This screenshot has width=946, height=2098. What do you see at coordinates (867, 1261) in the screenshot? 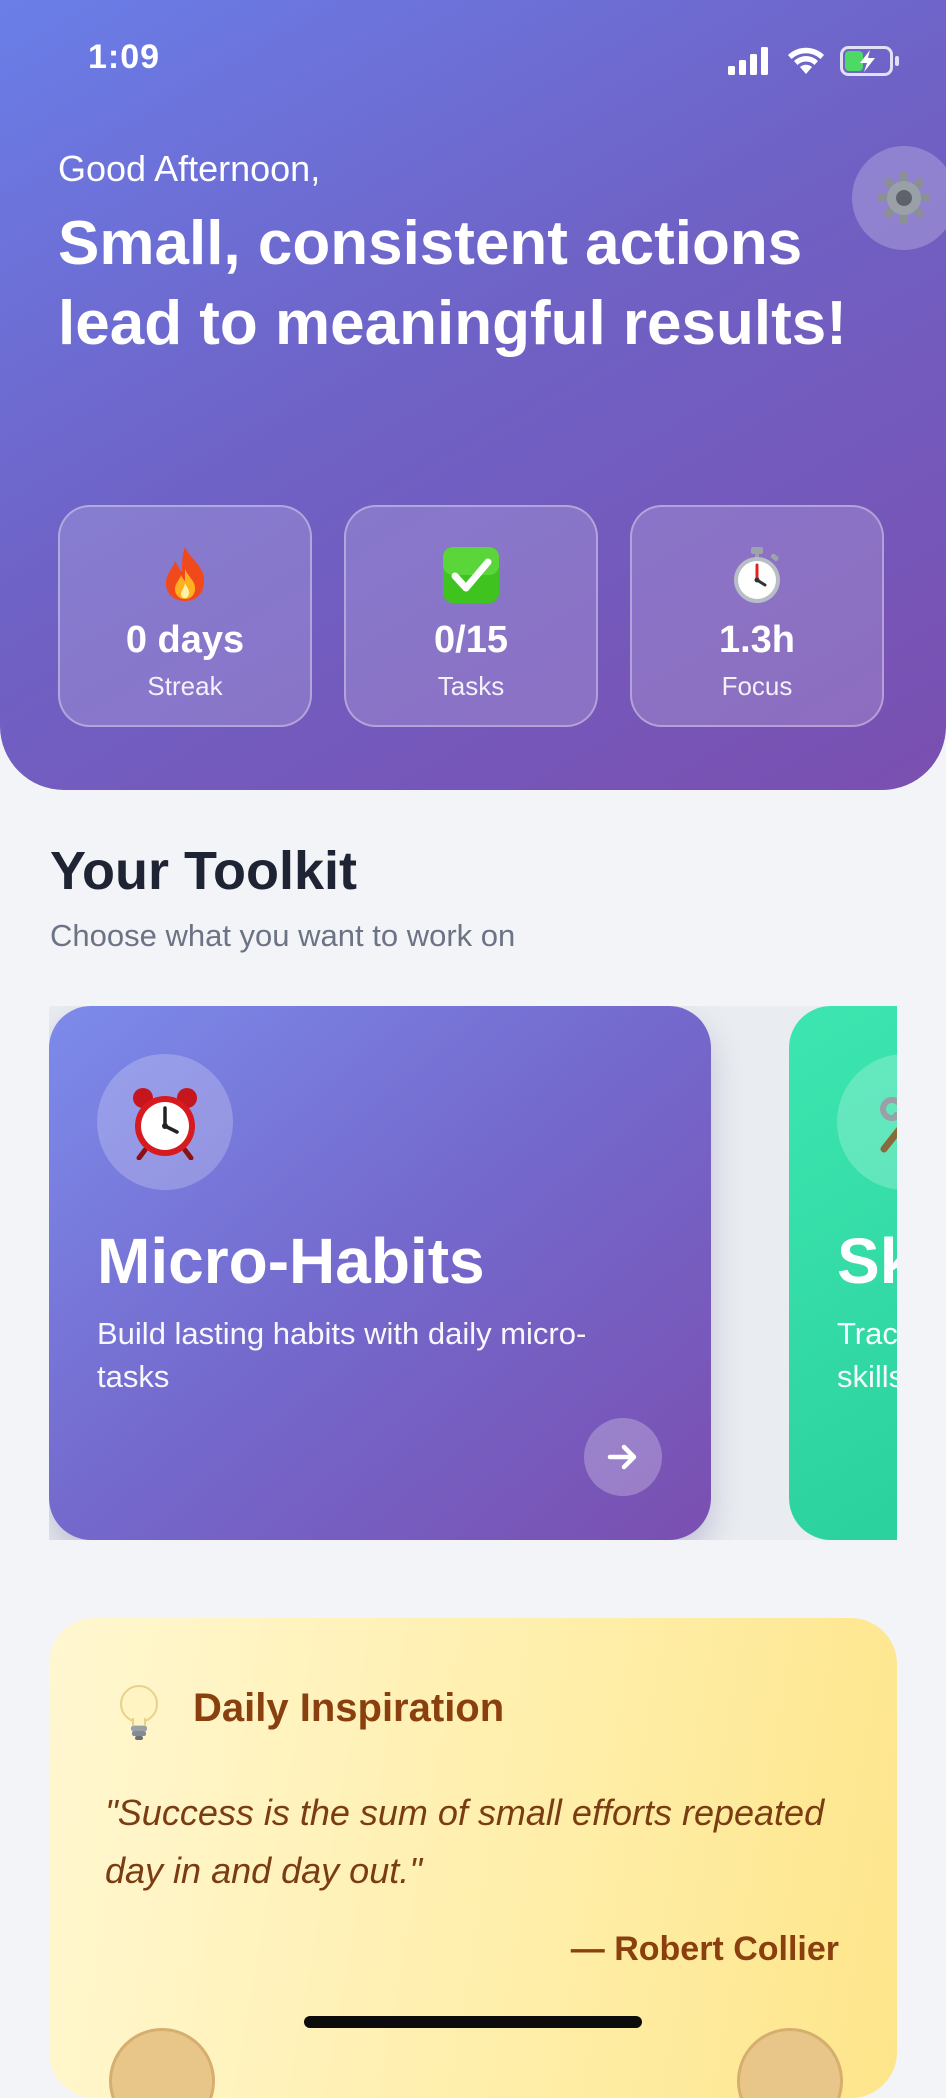
I see `skills-title: Sk` at bounding box center [867, 1261].